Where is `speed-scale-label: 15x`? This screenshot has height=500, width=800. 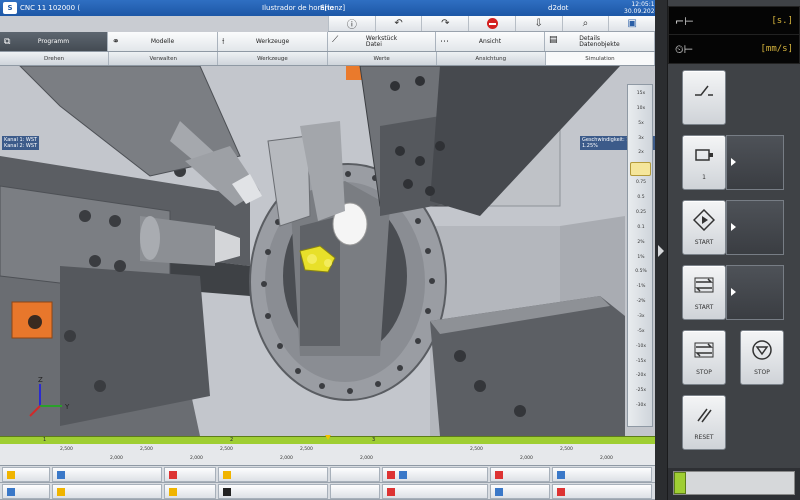
speed-scale-label: 15x is located at coordinates (641, 93).